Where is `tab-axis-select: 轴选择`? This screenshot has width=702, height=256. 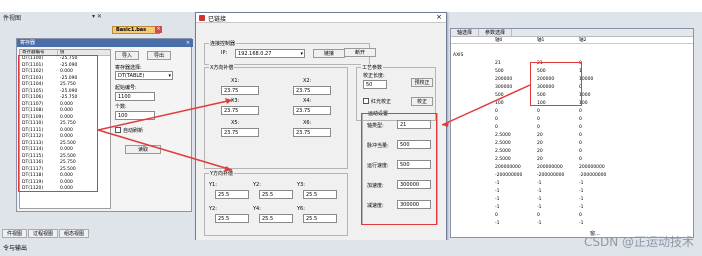
tab-axis-select: 轴选择 is located at coordinates (465, 32).